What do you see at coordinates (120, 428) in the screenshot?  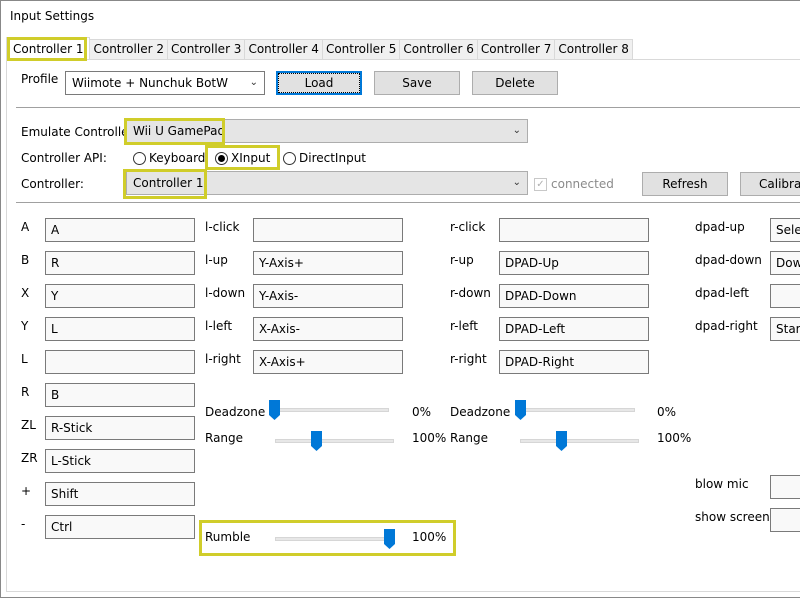 I see `mapping-field-zl: R-Stick` at bounding box center [120, 428].